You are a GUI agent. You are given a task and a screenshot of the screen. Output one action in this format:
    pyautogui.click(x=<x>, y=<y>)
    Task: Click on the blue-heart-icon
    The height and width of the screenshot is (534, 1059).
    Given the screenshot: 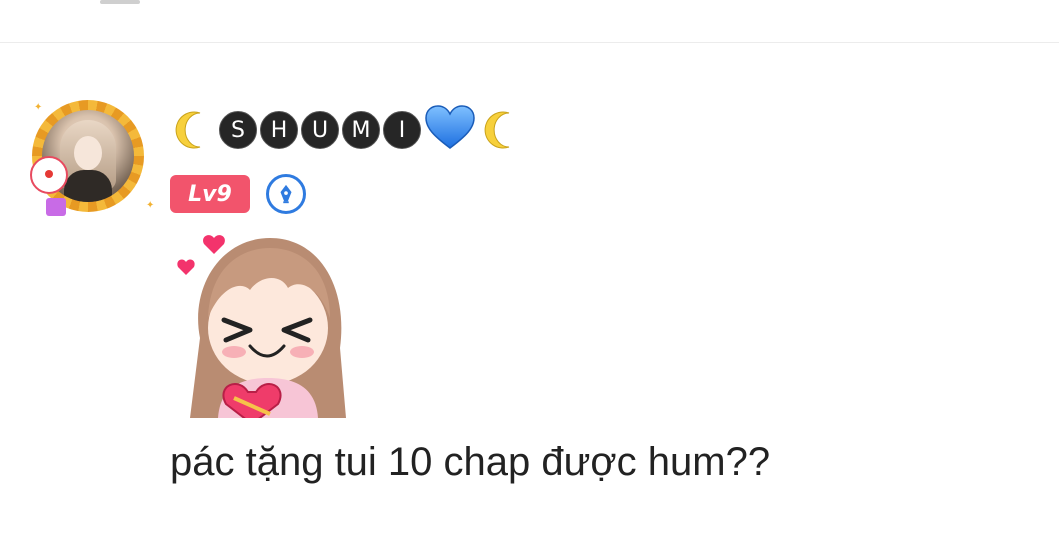 What is the action you would take?
    pyautogui.click(x=450, y=130)
    